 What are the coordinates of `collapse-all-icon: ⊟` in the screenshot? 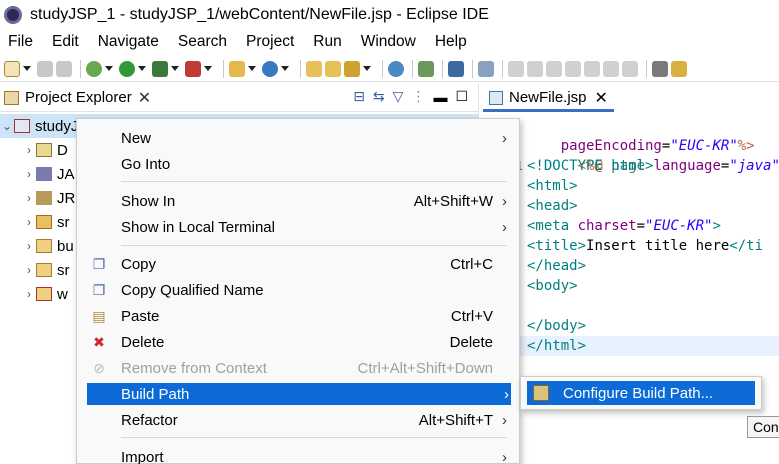 It's located at (359, 96).